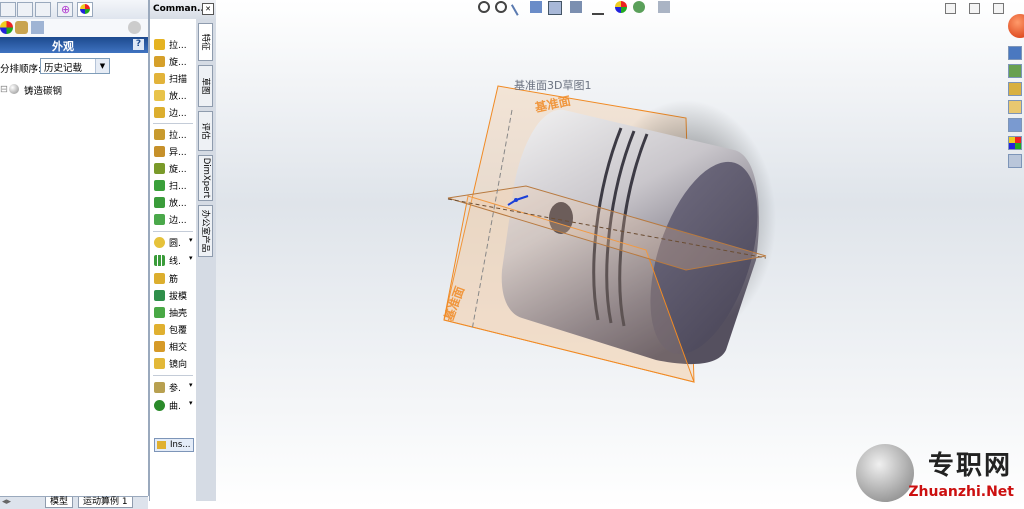 The image size is (1024, 509). Describe the element at coordinates (159, 242) in the screenshot. I see `fillet-icon` at that location.